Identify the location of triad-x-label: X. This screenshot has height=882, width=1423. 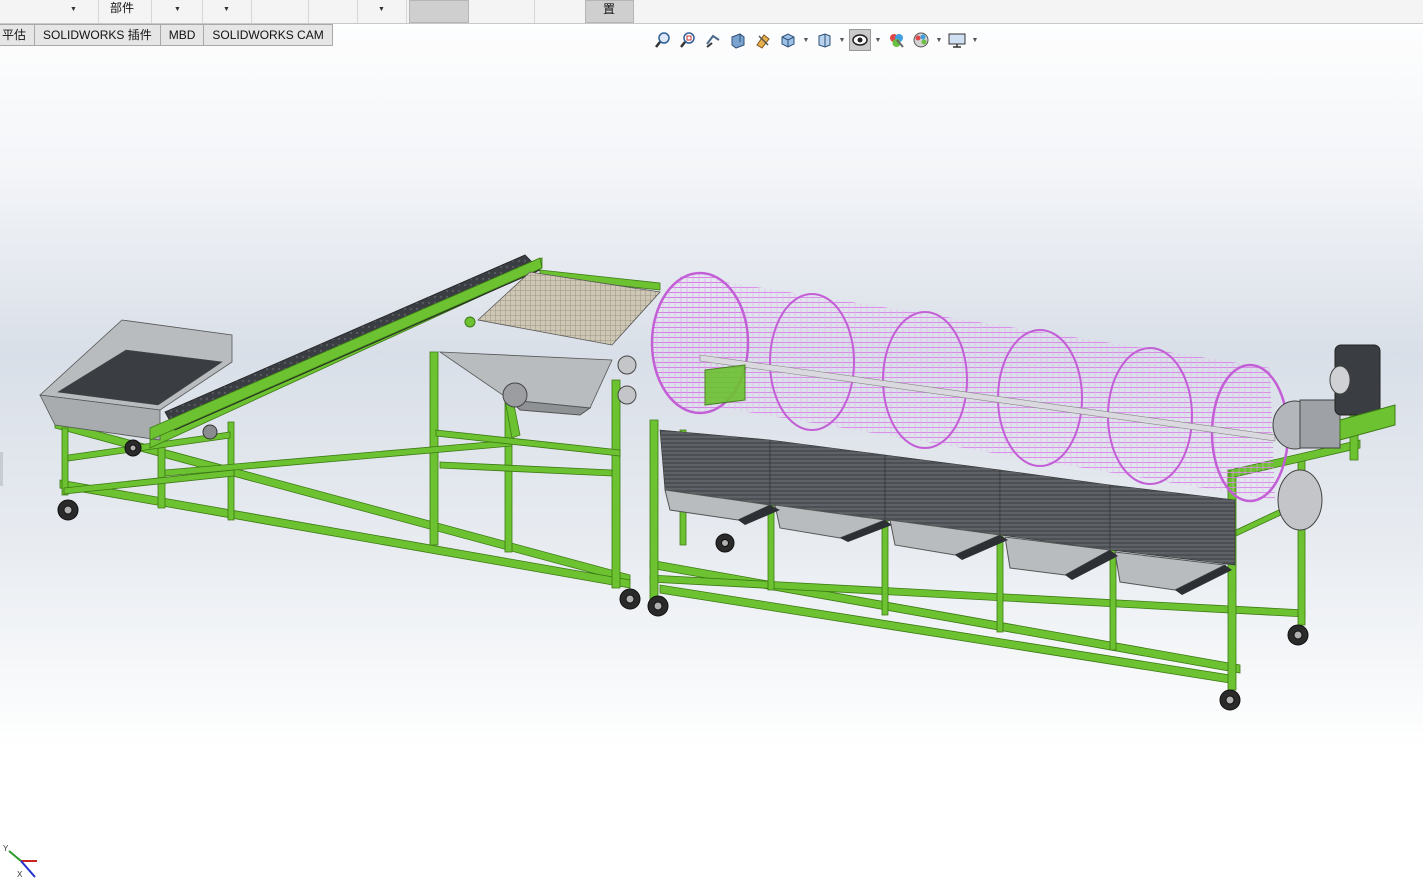
(20, 874).